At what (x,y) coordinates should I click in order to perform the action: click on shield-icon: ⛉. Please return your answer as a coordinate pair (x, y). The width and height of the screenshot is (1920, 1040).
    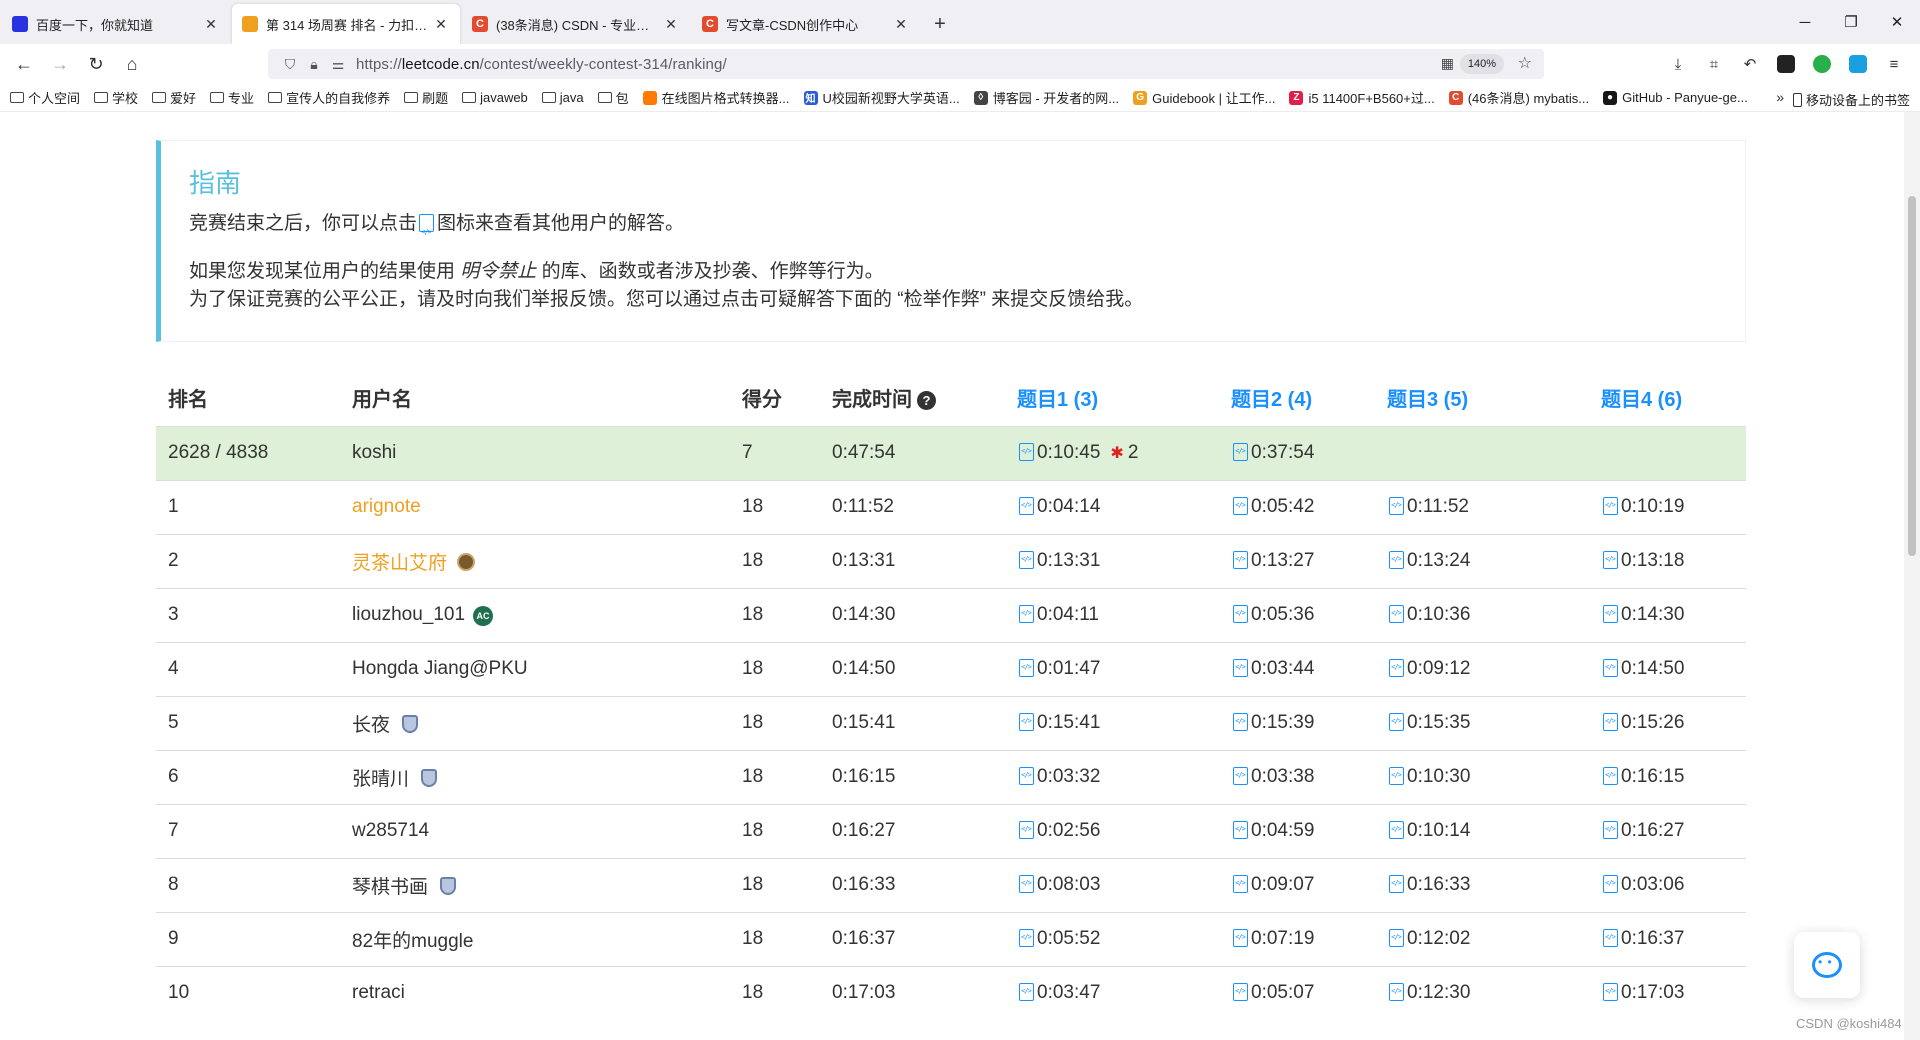
    Looking at the image, I should click on (290, 64).